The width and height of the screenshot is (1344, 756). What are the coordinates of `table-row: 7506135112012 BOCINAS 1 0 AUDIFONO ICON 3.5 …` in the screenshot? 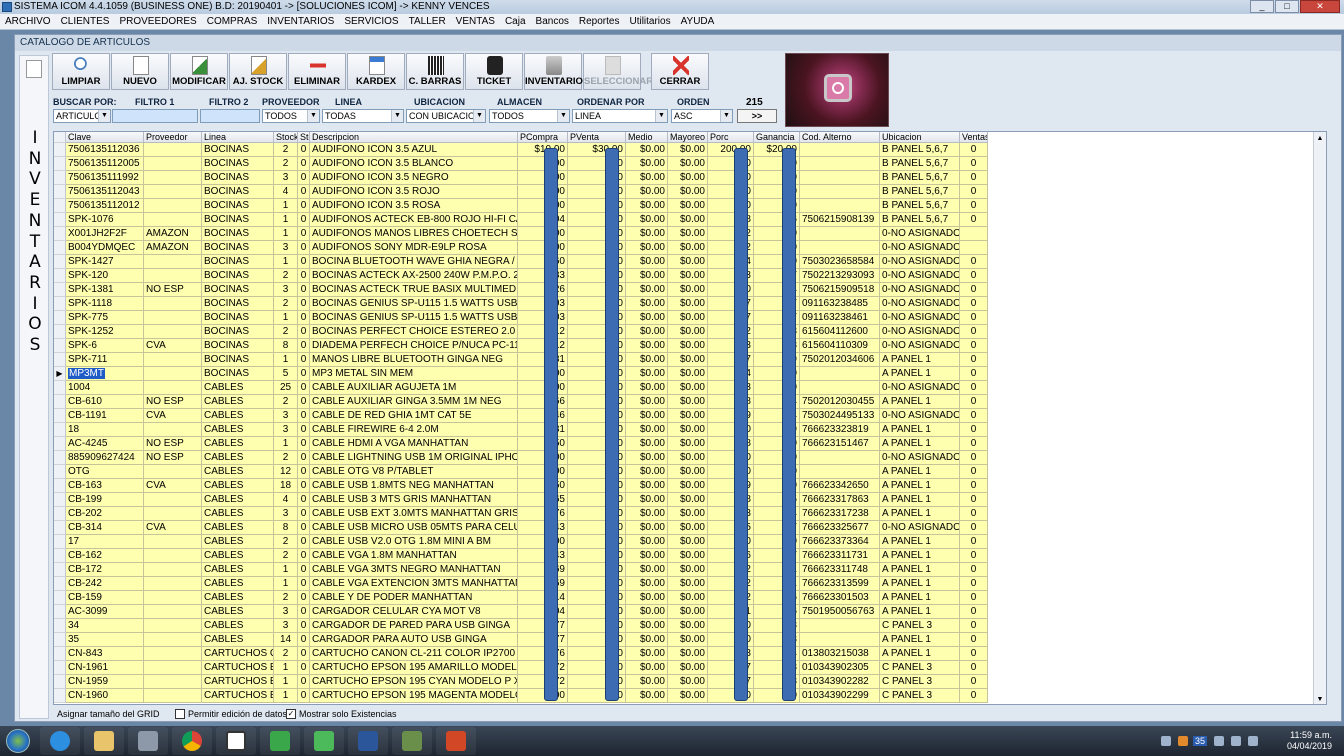 It's located at (690, 206).